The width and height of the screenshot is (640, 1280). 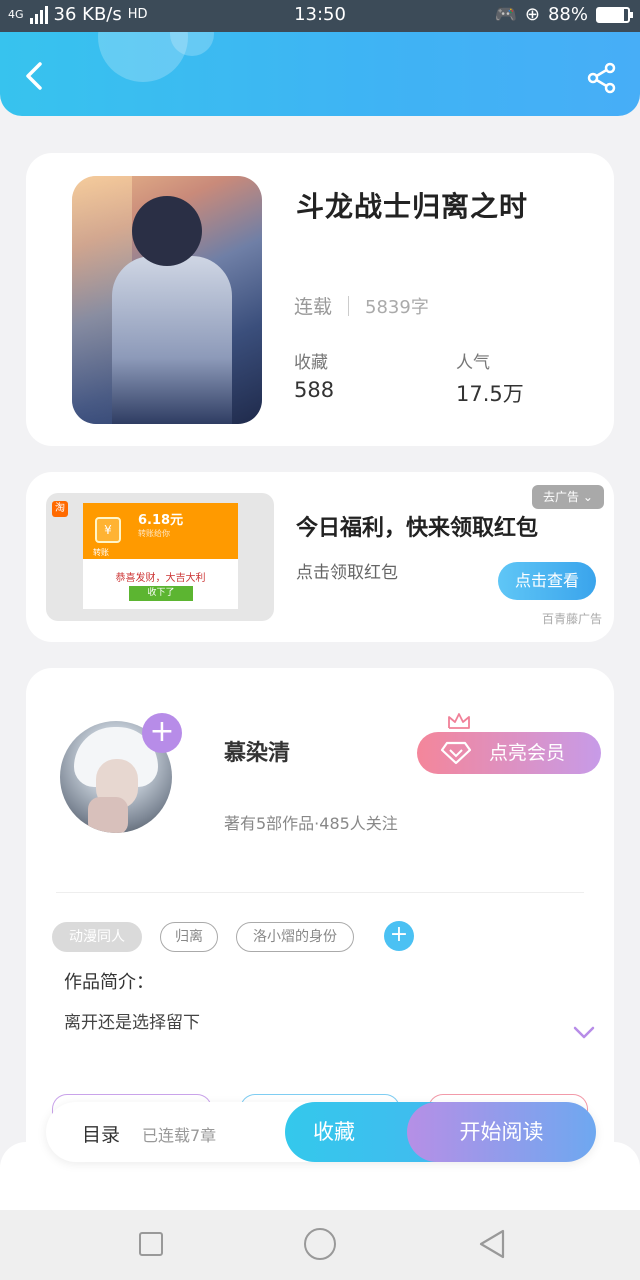 I want to click on ad-subtitle: 点击领取红包, so click(x=347, y=573).